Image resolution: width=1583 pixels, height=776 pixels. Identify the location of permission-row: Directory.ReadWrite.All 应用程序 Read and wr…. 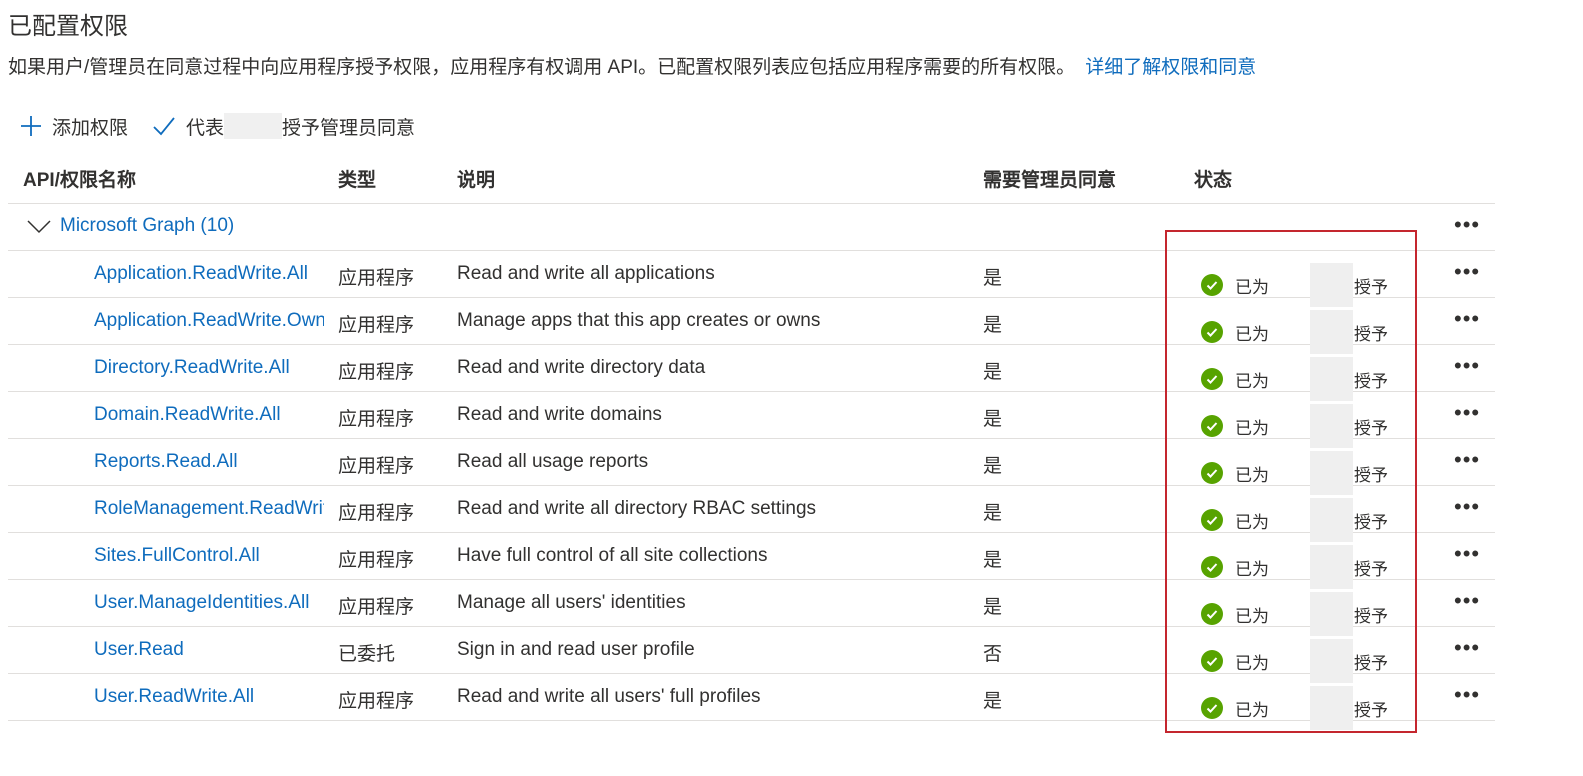
(751, 373).